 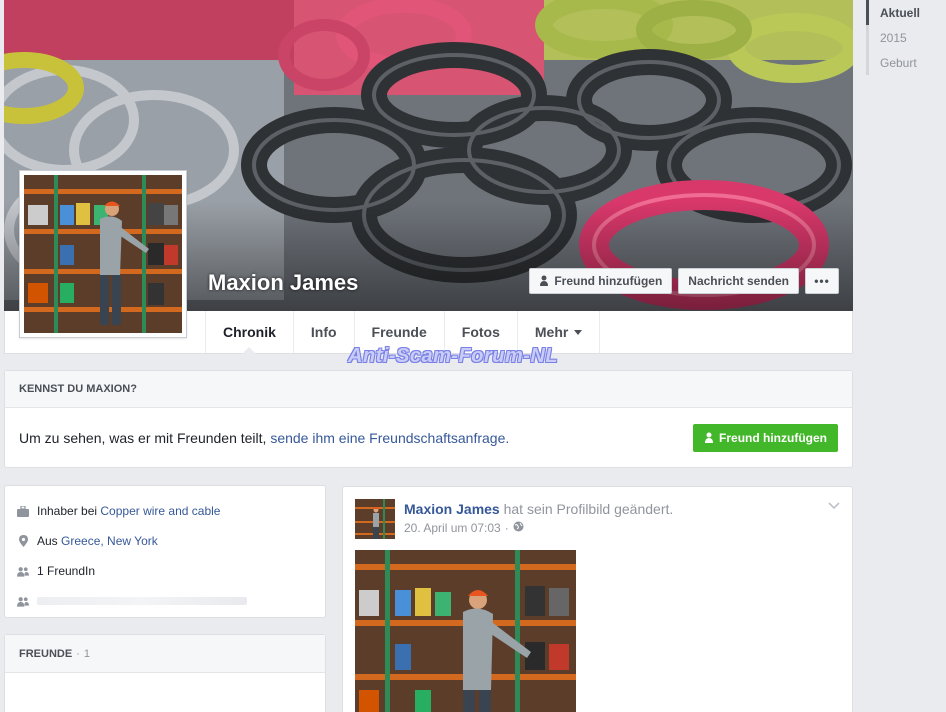 I want to click on more-options-button: •••, so click(x=822, y=281).